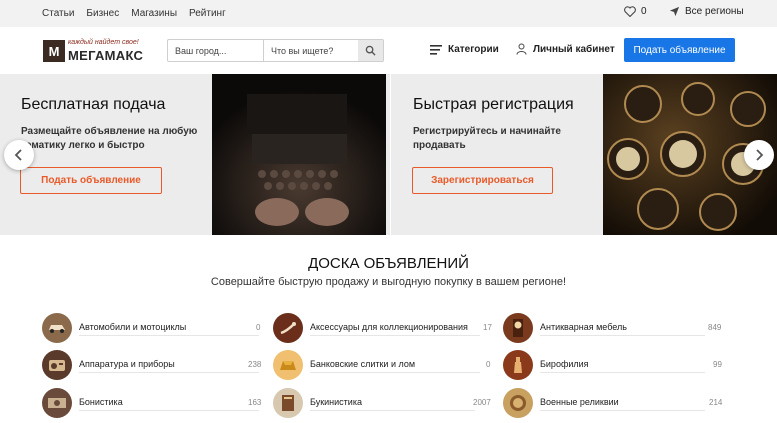  I want to click on chevron-left-icon, so click(18, 155).